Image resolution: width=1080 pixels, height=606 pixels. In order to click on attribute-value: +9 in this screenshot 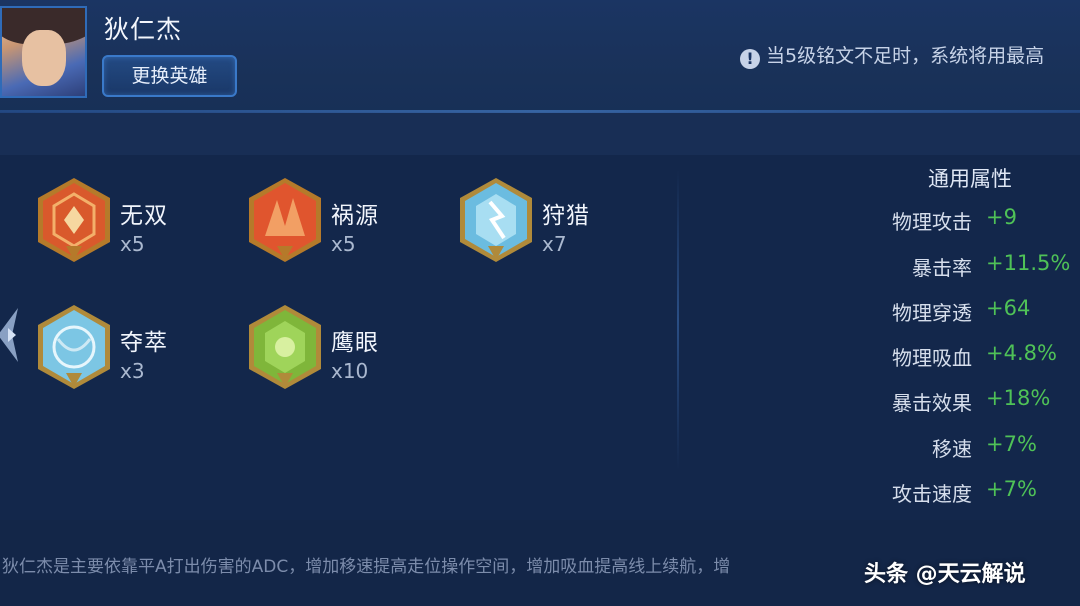, I will do `click(1001, 217)`.